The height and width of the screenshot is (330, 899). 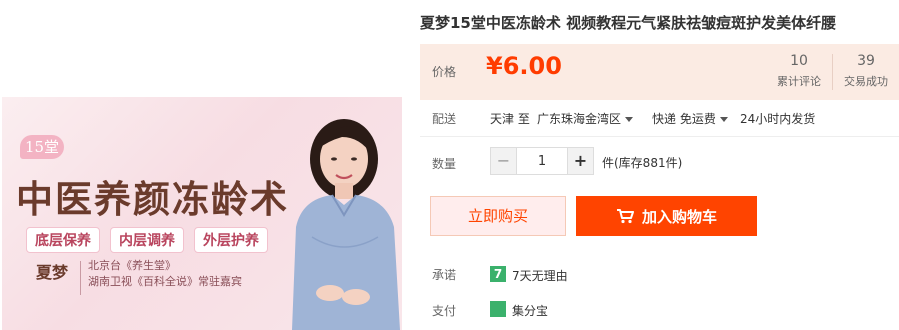 What do you see at coordinates (444, 164) in the screenshot?
I see `quantity-label: 数量` at bounding box center [444, 164].